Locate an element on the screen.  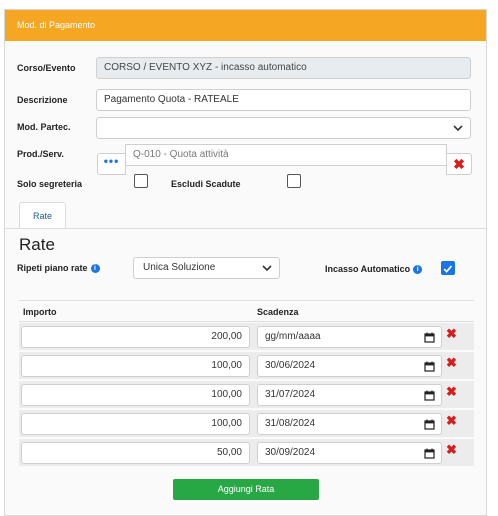
scadenza-input: gg/mm/aaaa is located at coordinates (349, 337).